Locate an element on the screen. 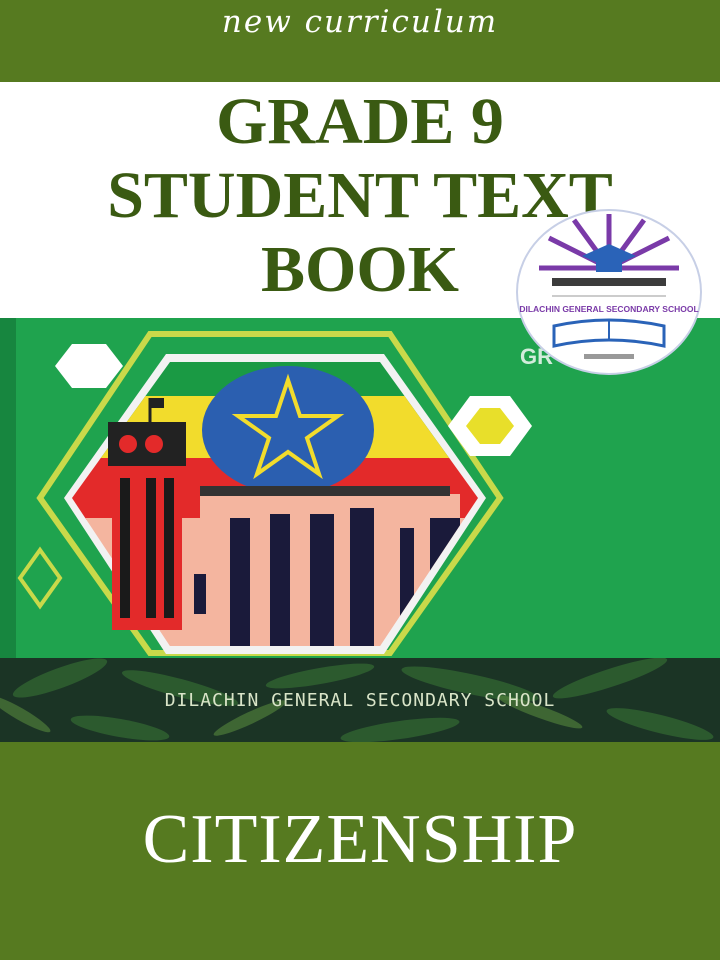 The image size is (720, 960). school-banner: DILACHIN GENERAL SECONDARY SCHOOL is located at coordinates (360, 700).